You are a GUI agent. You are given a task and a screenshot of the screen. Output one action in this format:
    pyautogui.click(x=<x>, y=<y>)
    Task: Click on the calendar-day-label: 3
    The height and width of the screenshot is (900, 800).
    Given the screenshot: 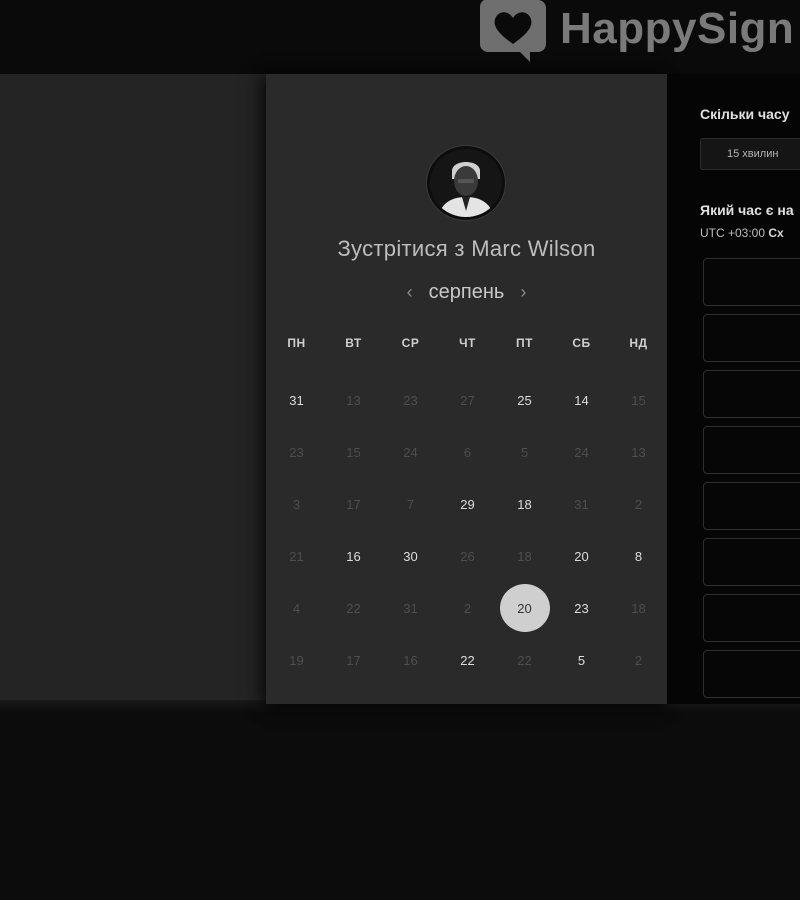 What is the action you would take?
    pyautogui.click(x=296, y=504)
    